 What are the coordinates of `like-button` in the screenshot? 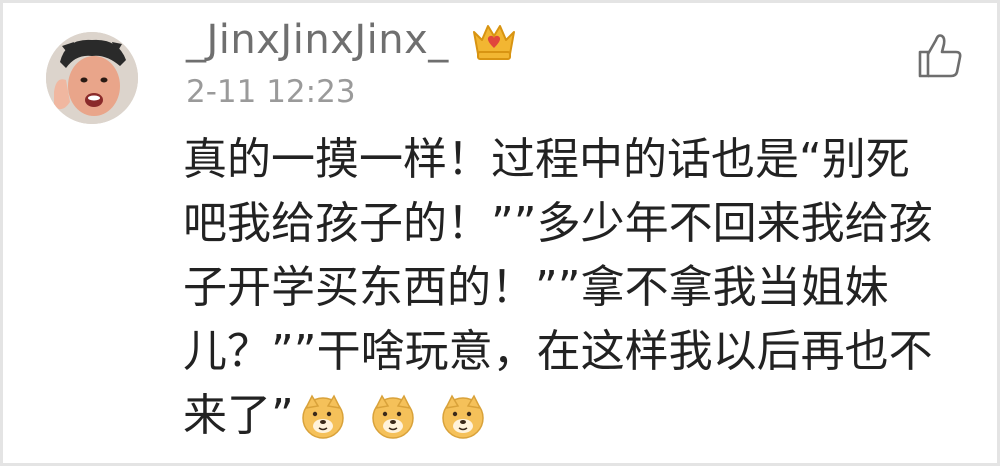 It's located at (940, 56).